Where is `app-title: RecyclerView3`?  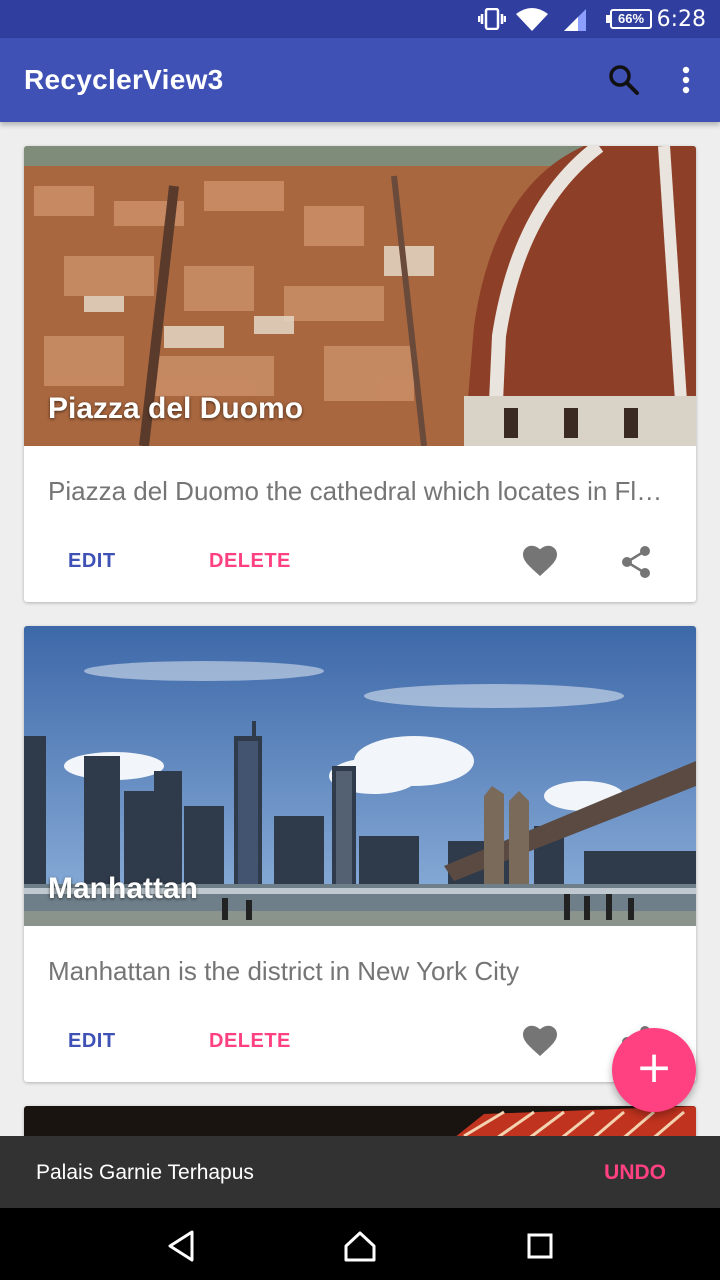 app-title: RecyclerView3 is located at coordinates (124, 79).